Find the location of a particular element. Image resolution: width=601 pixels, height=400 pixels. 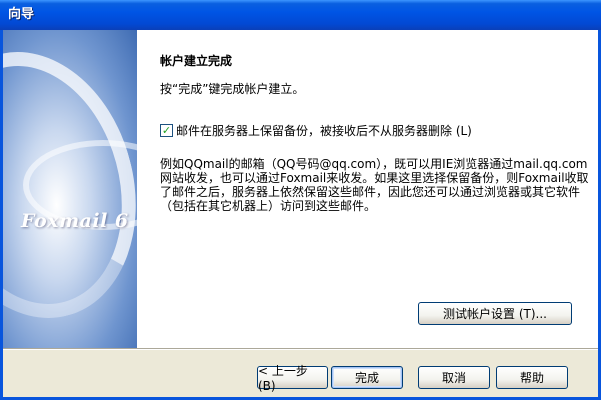

back-button-label: < 上一步 (B) is located at coordinates (283, 378).